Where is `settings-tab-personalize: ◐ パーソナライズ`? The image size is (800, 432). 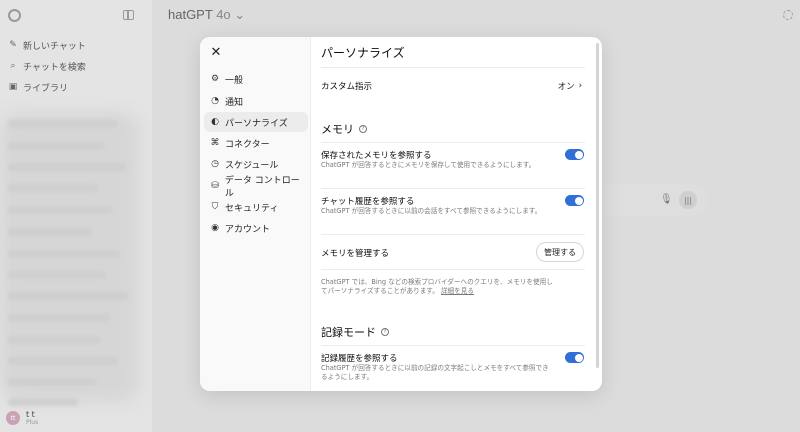
settings-tab-personalize: ◐ パーソナライズ is located at coordinates (256, 122).